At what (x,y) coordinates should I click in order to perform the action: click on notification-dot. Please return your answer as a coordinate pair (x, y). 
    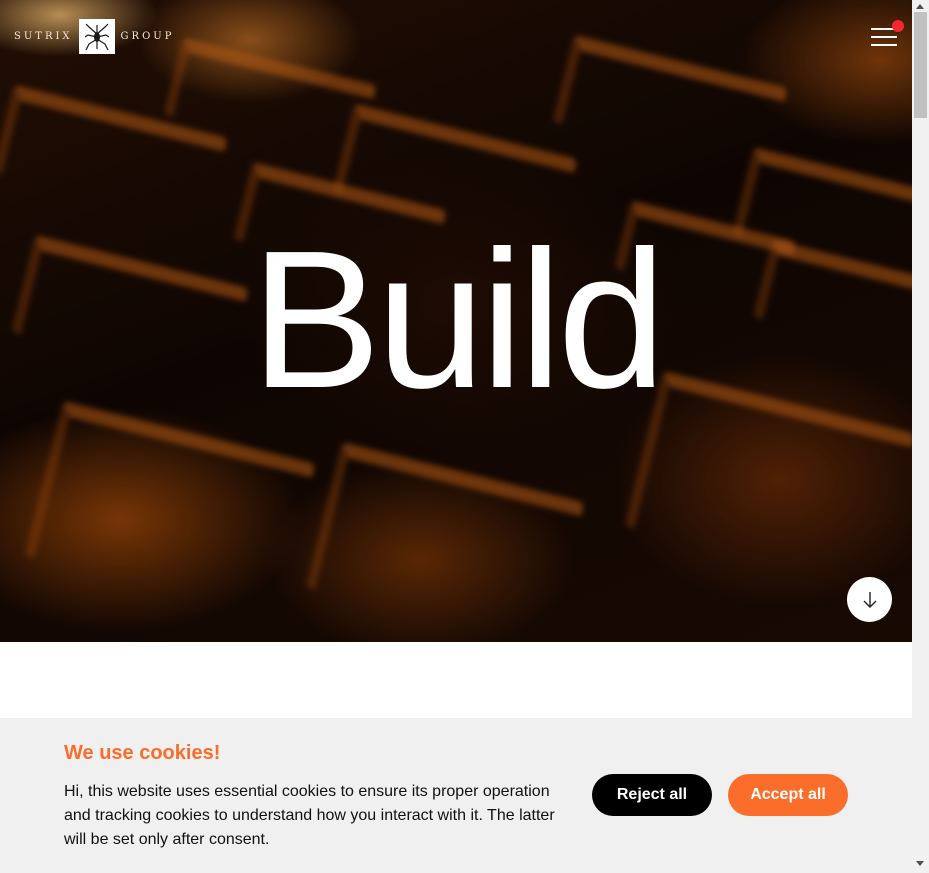
    Looking at the image, I should click on (898, 26).